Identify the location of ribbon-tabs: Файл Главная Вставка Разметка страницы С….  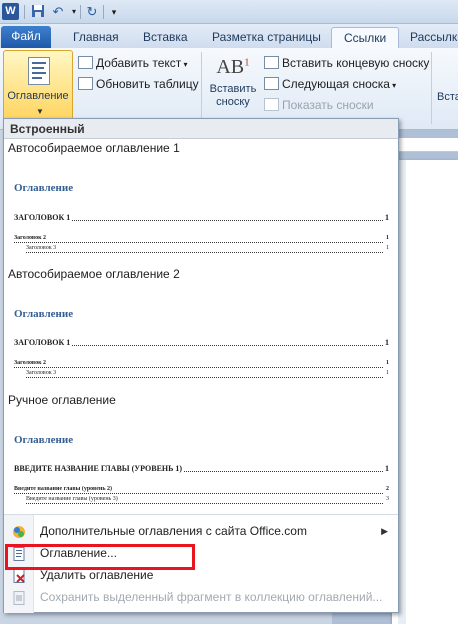
(229, 36).